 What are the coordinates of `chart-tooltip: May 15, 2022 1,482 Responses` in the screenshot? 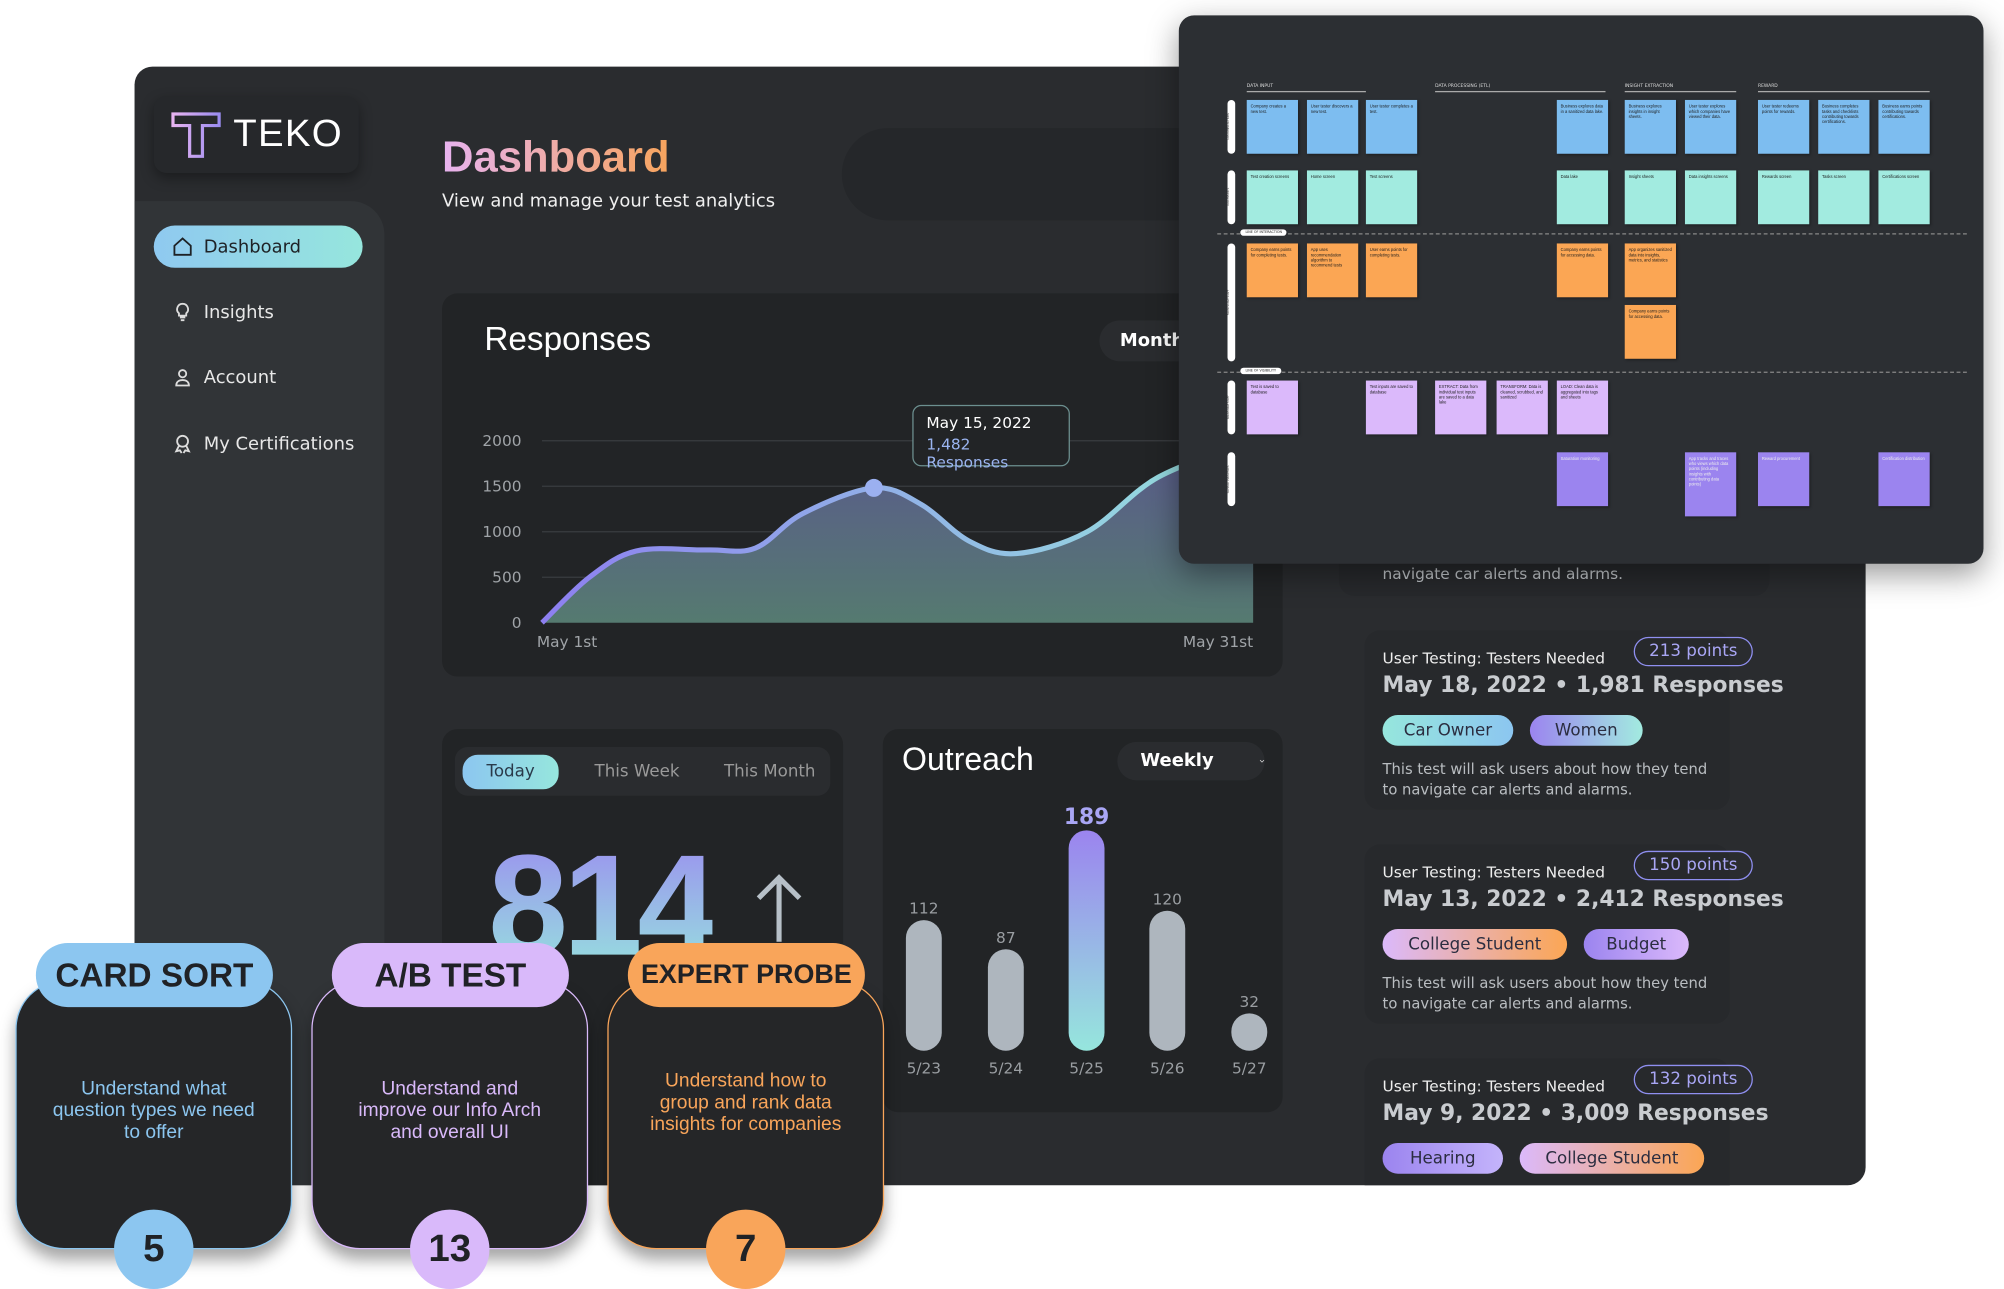 It's located at (991, 436).